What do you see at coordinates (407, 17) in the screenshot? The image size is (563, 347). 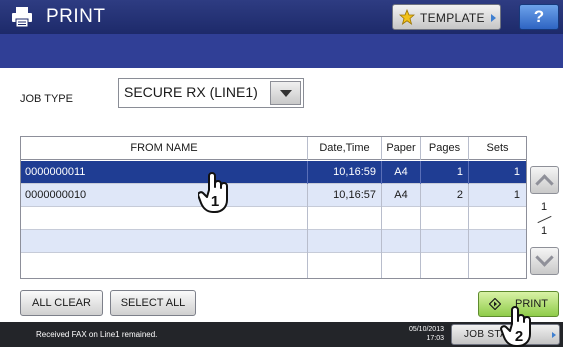 I see `star-icon` at bounding box center [407, 17].